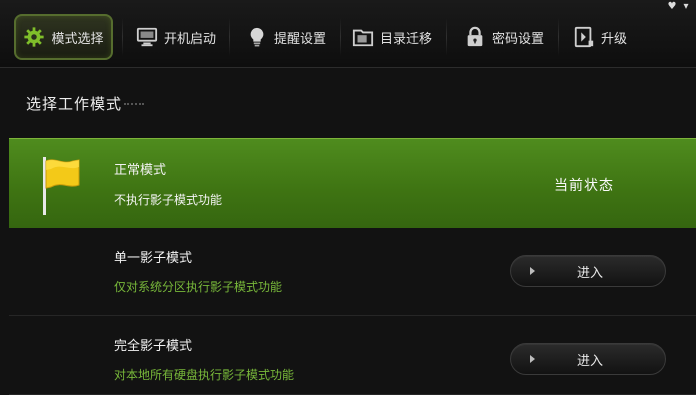  What do you see at coordinates (584, 186) in the screenshot?
I see `current-status-label: 当前状态` at bounding box center [584, 186].